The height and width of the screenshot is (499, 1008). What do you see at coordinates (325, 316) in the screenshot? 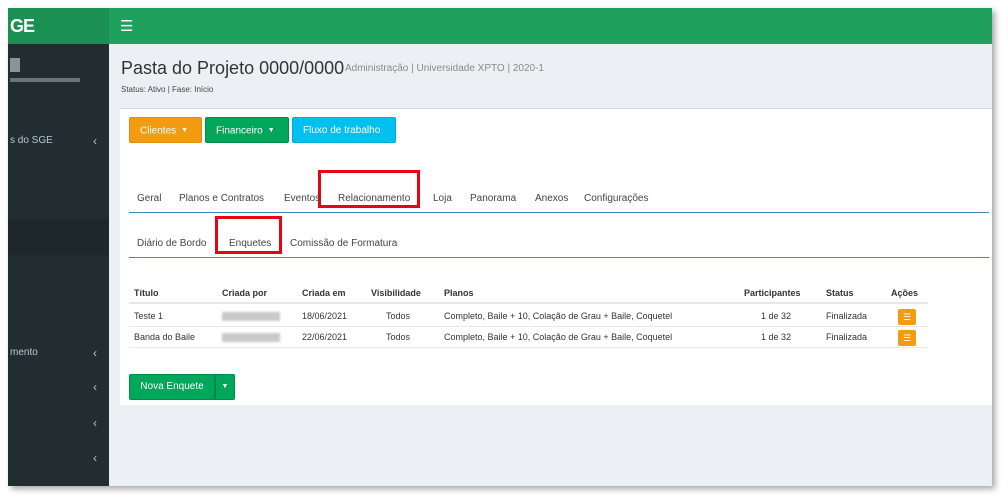
I see `cell-criada-em: 18/06/2021` at bounding box center [325, 316].